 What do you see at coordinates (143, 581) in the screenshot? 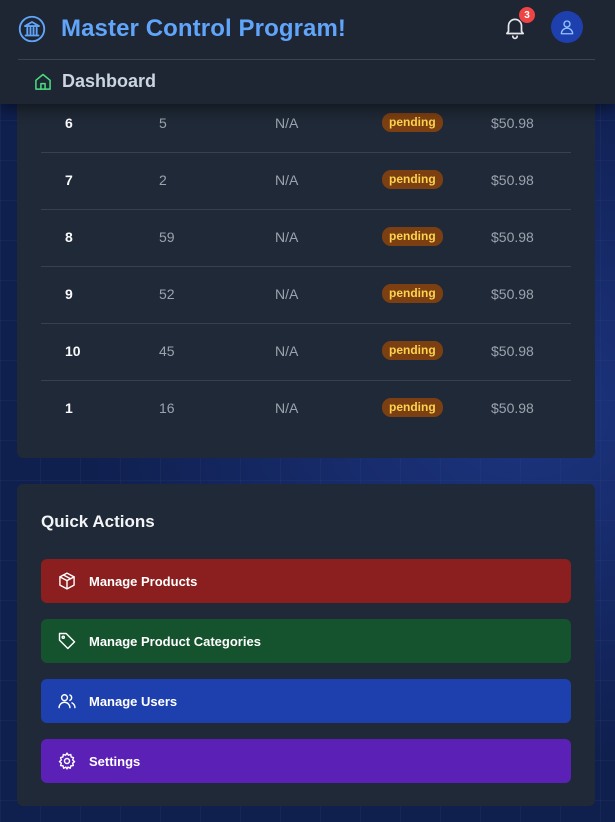
I see `manage-products-label: Manage Products` at bounding box center [143, 581].